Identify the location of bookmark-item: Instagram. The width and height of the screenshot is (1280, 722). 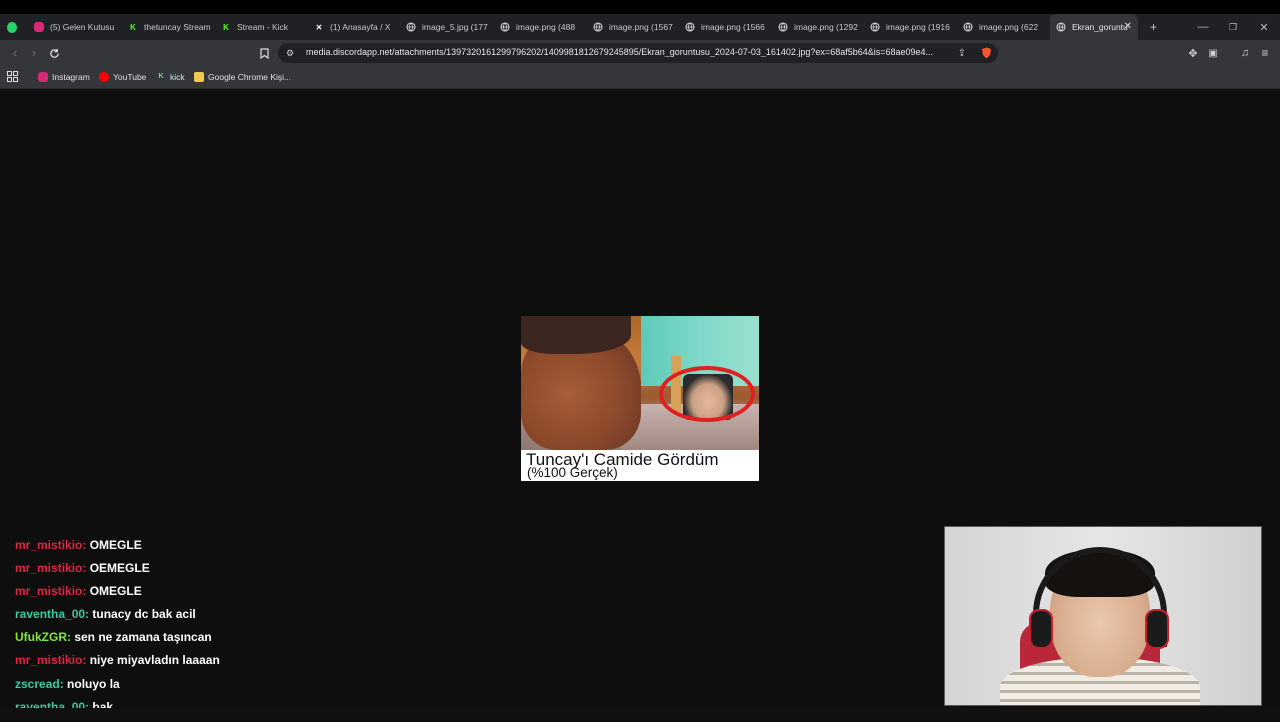
(64, 76).